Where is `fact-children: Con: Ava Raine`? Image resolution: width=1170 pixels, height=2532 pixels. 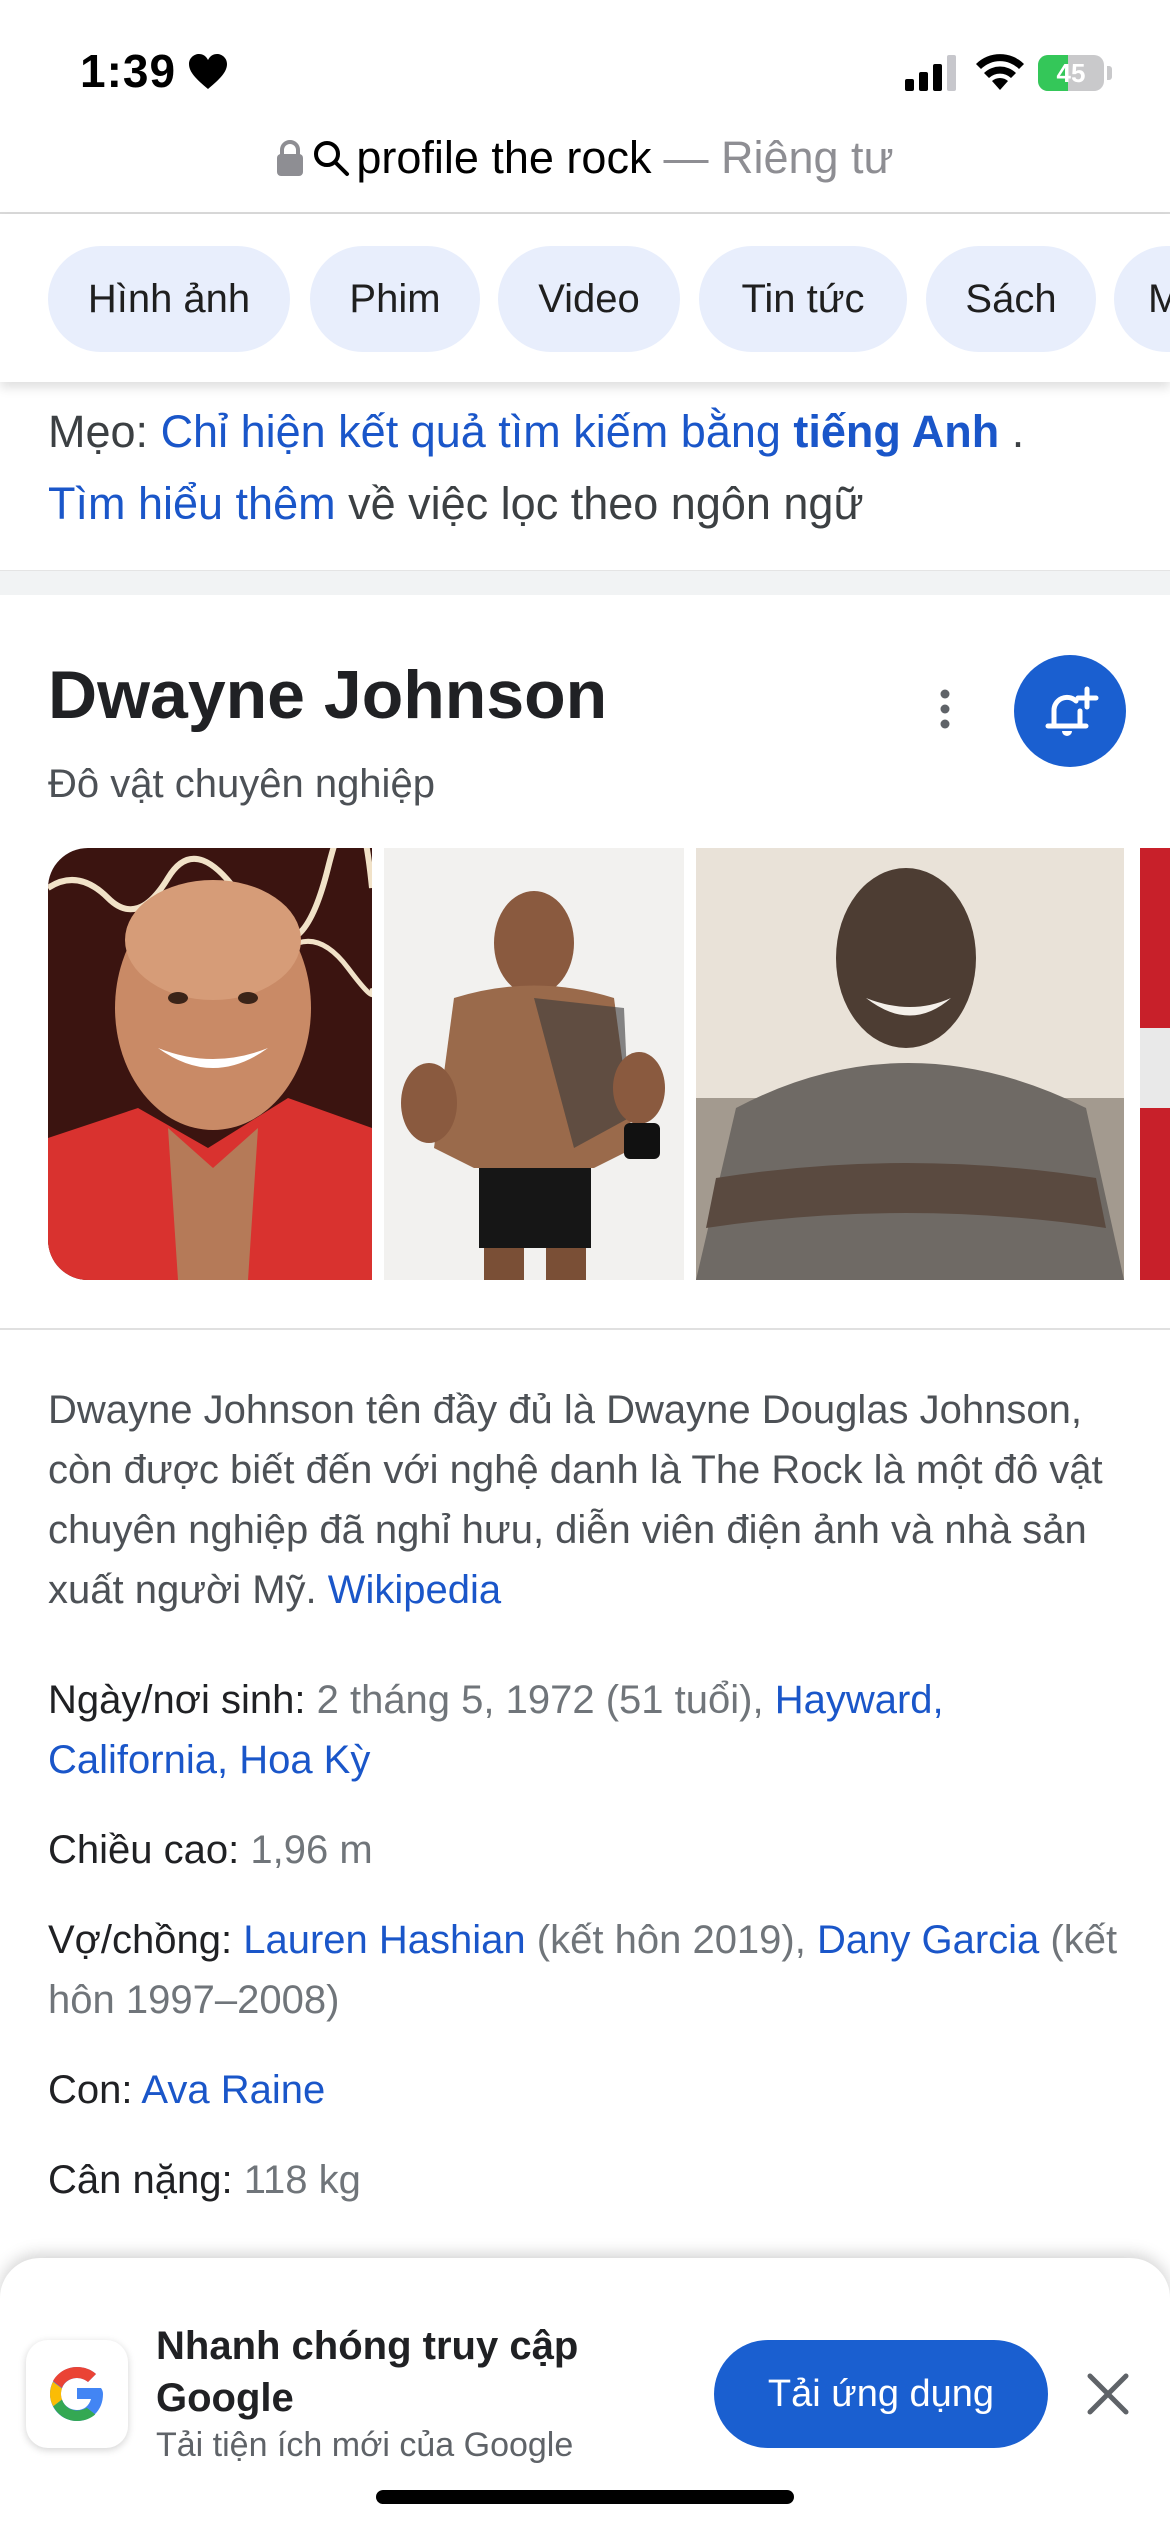
fact-children: Con: Ava Raine is located at coordinates (187, 2090).